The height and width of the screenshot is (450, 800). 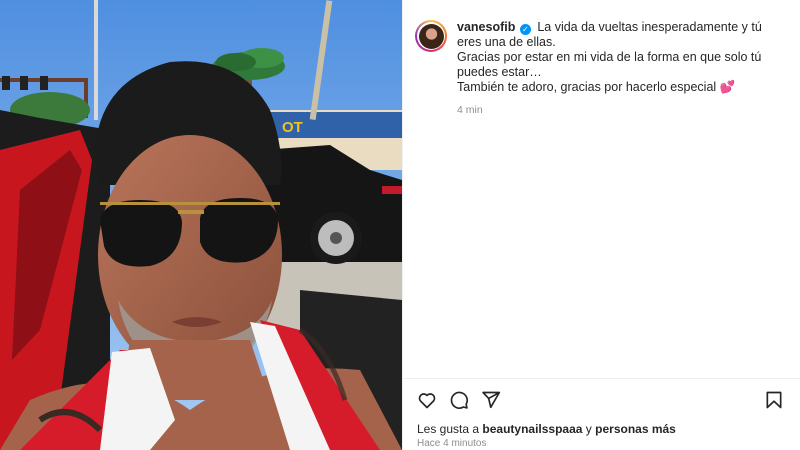 I want to click on likes-others-link: personas más, so click(x=635, y=429).